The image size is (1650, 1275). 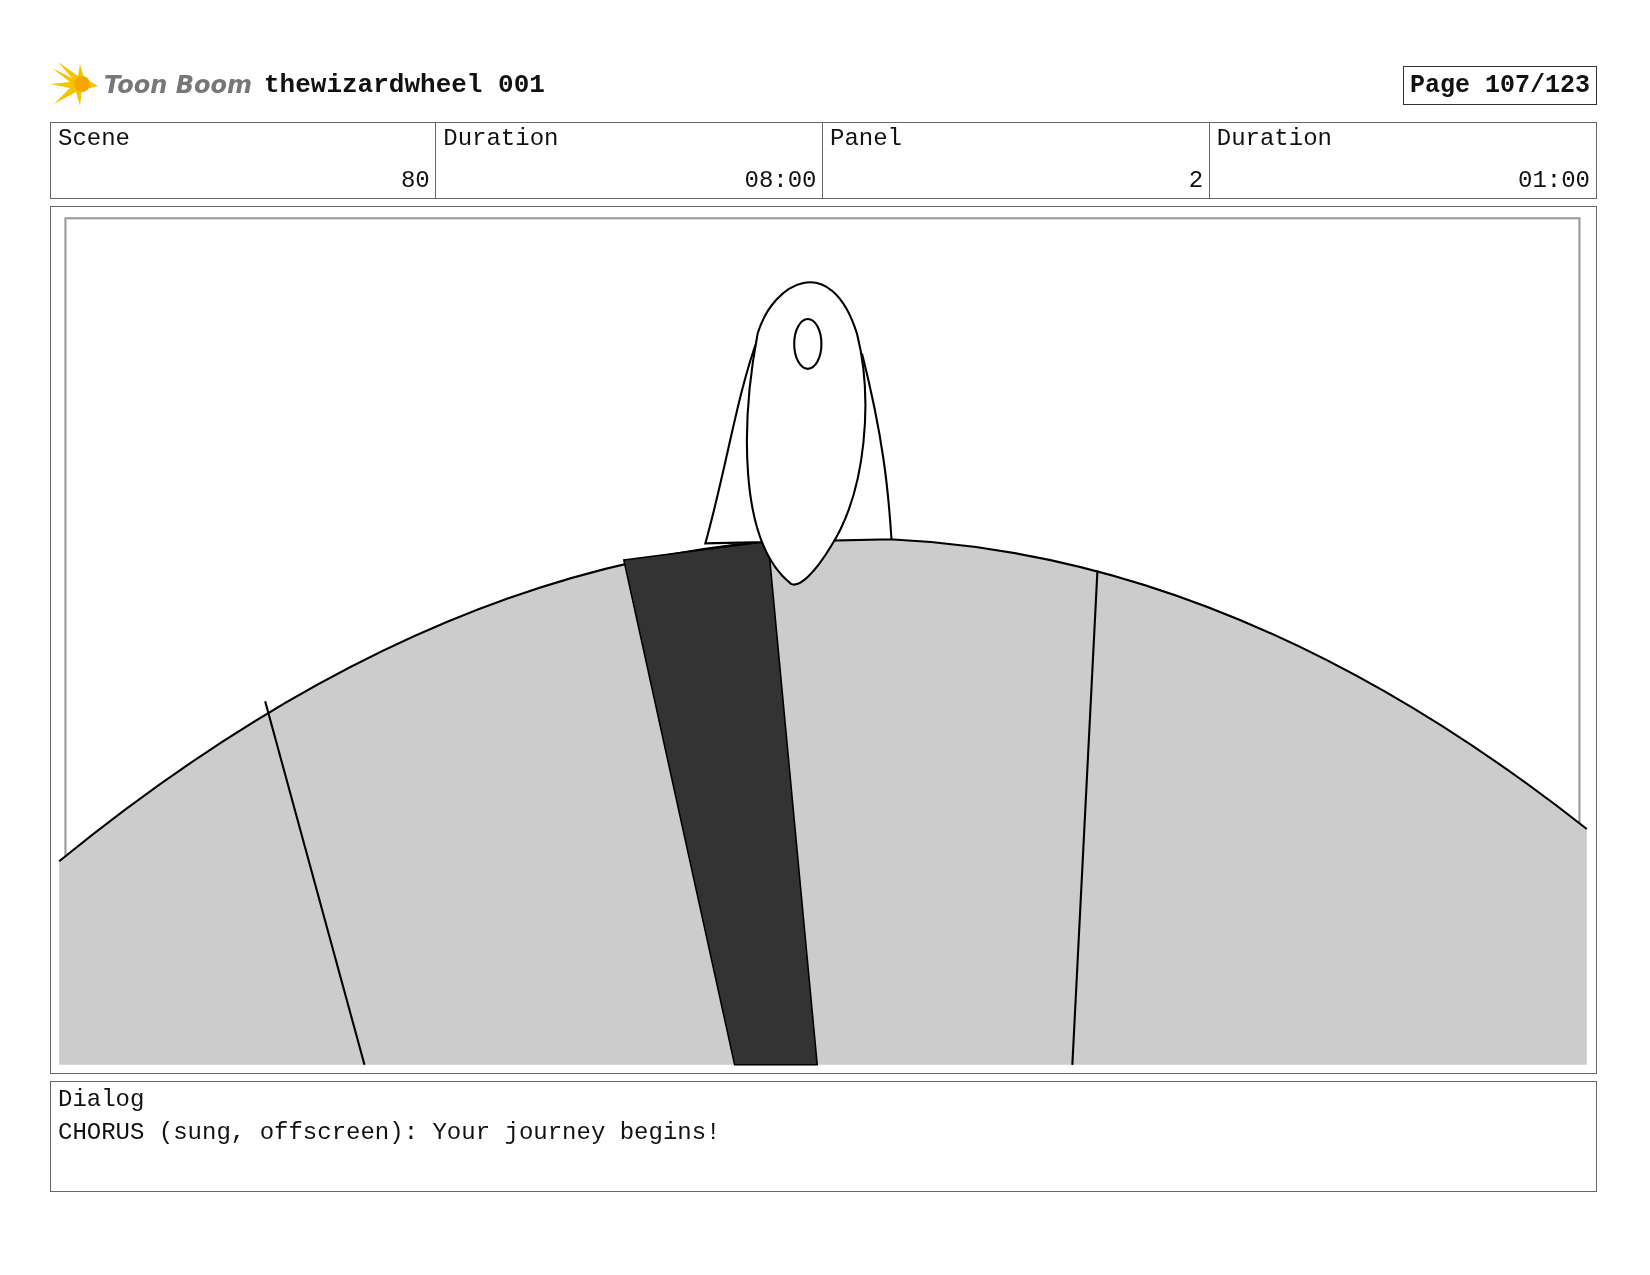 What do you see at coordinates (405, 85) in the screenshot?
I see `project-title: thewizardwheel 001` at bounding box center [405, 85].